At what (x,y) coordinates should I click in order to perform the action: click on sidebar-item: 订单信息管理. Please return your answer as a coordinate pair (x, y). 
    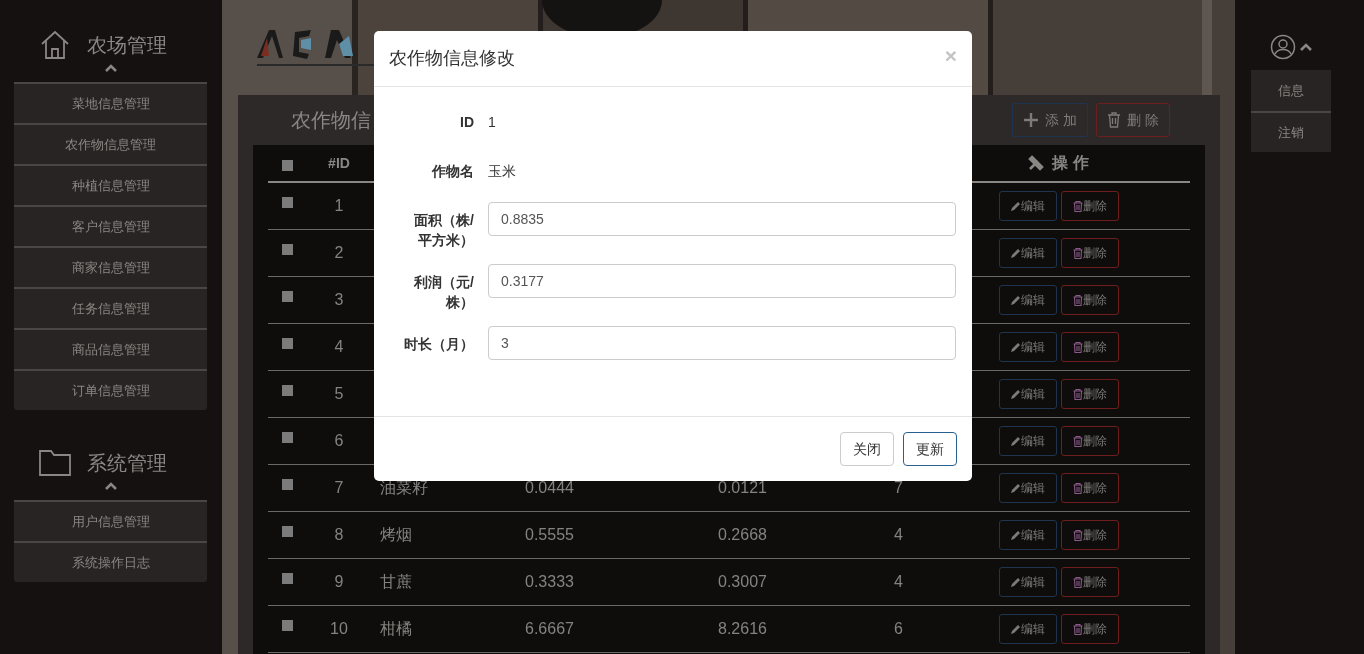
    Looking at the image, I should click on (110, 389).